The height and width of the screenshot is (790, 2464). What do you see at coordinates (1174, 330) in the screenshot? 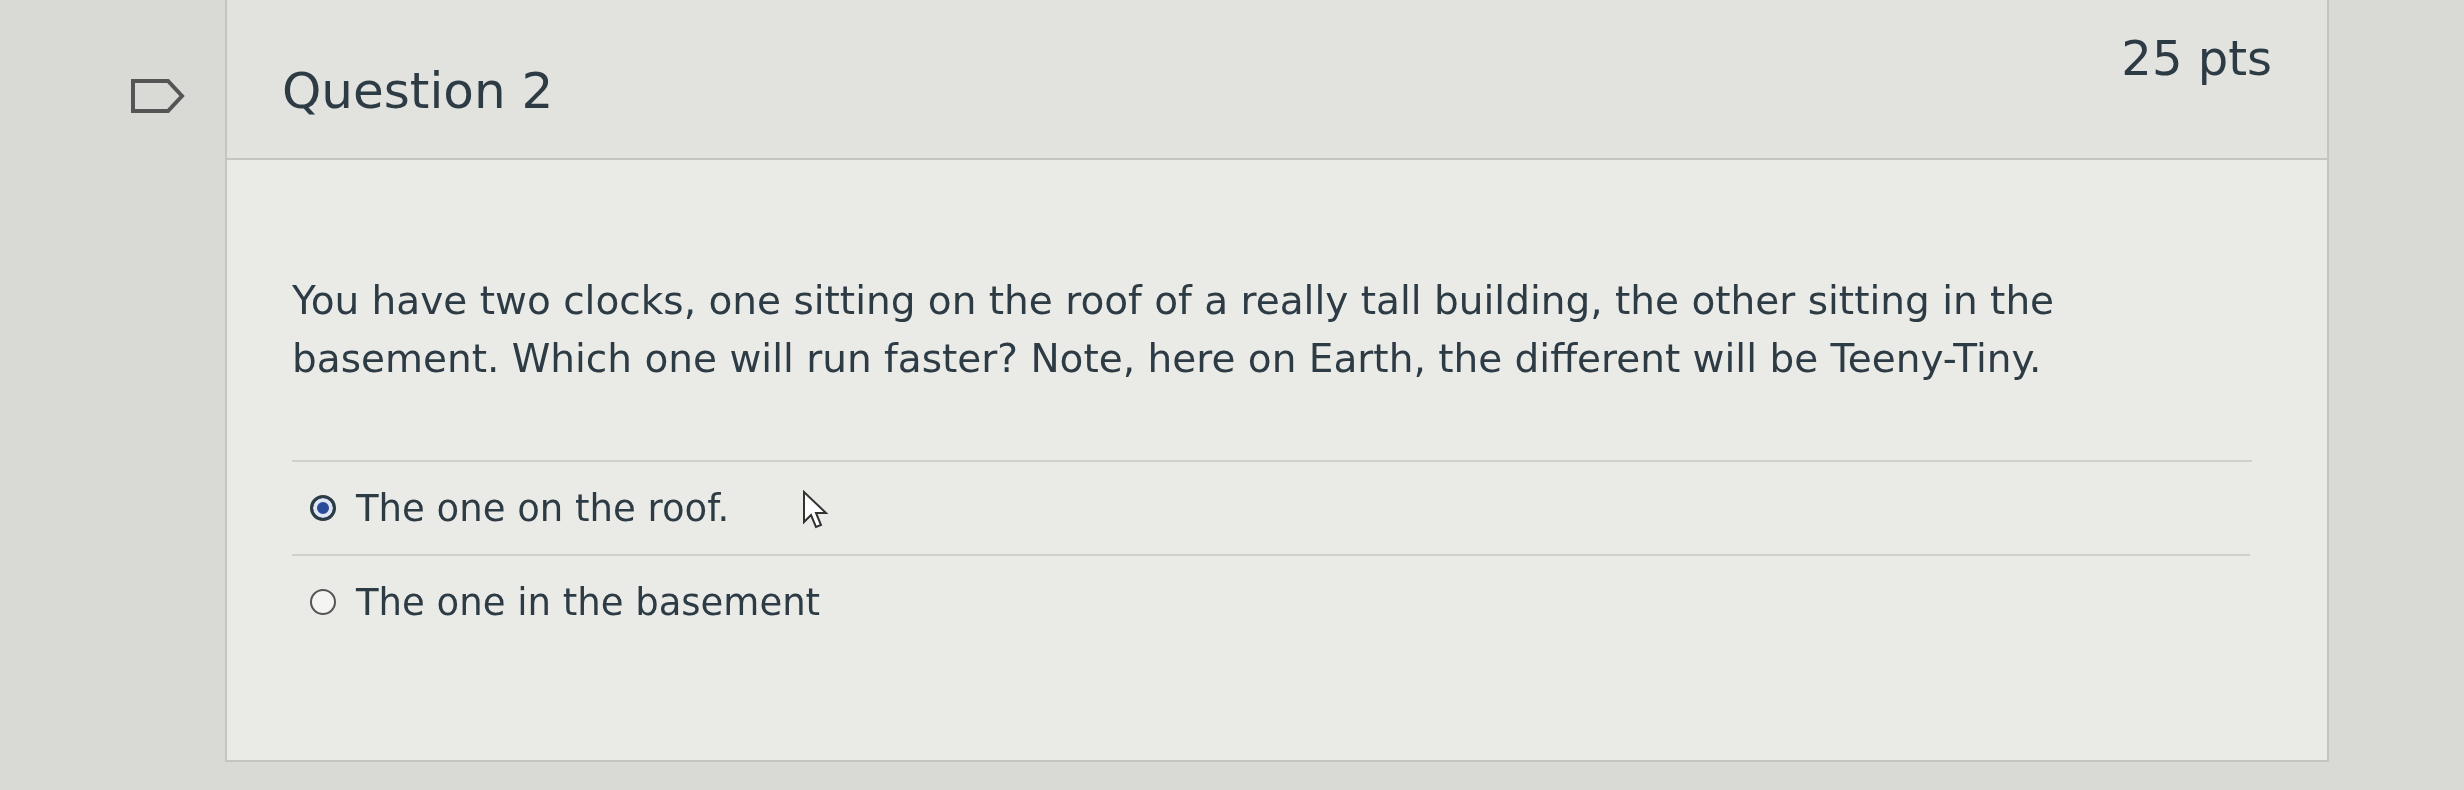
I see `question-text: You have two clocks, one sitting on the roof of a really tall building, the other sitting in the basement. Which one will run faster? Note, here on Earth, the different will be Teeny-Tiny.` at bounding box center [1174, 330].